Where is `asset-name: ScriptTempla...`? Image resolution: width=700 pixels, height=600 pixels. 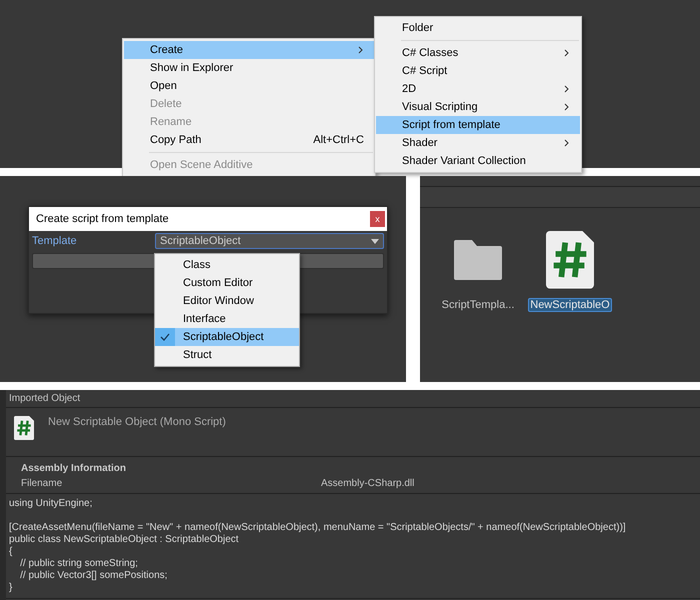
asset-name: ScriptTempla... is located at coordinates (478, 305).